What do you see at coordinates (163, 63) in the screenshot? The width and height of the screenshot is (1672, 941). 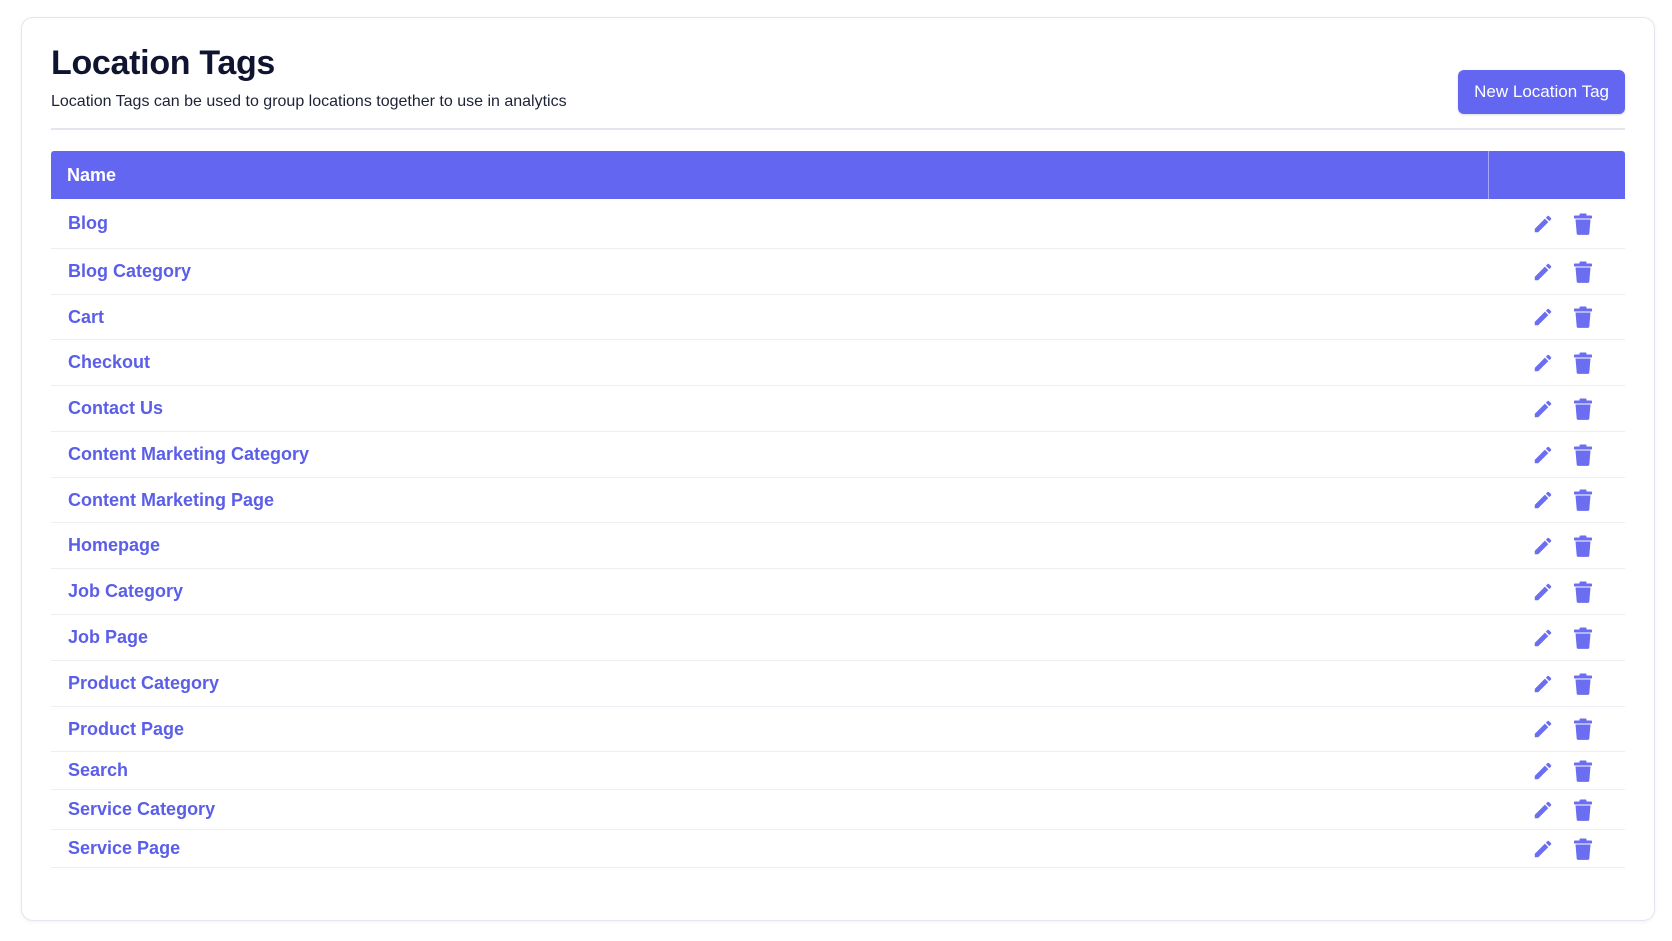 I see `page-title: Location Tags` at bounding box center [163, 63].